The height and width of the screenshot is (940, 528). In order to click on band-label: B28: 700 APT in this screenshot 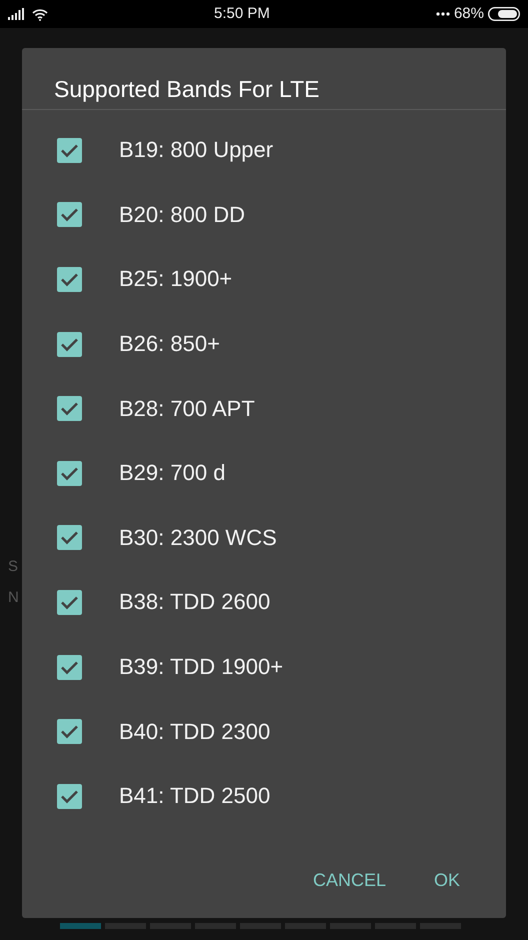, I will do `click(187, 409)`.